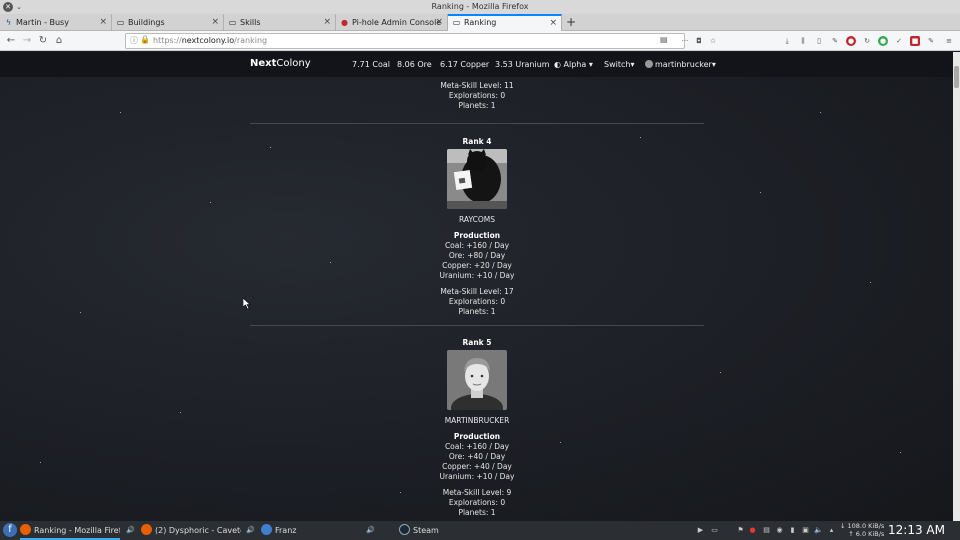 This screenshot has width=960, height=540. I want to click on tab-label: Buildings, so click(146, 22).